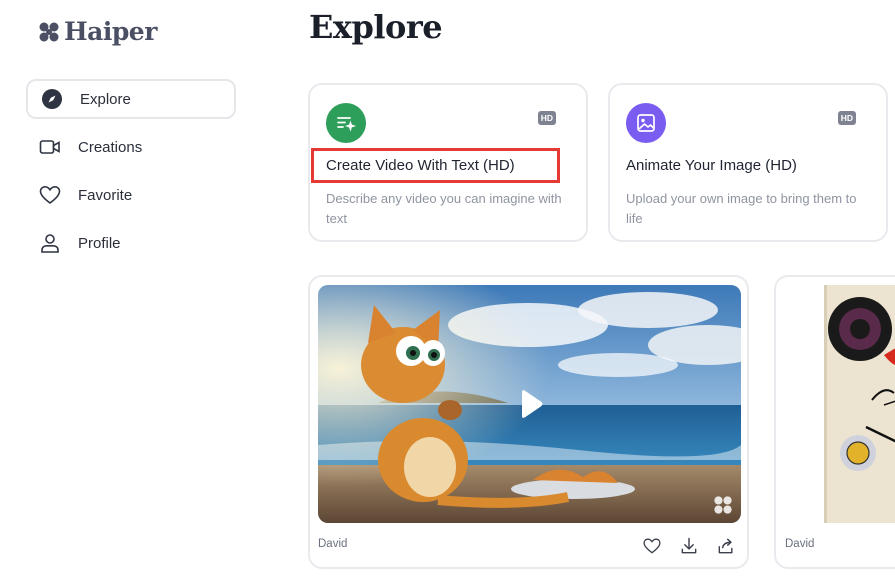 This screenshot has width=895, height=584. What do you see at coordinates (49, 31) in the screenshot?
I see `clover-logo-icon` at bounding box center [49, 31].